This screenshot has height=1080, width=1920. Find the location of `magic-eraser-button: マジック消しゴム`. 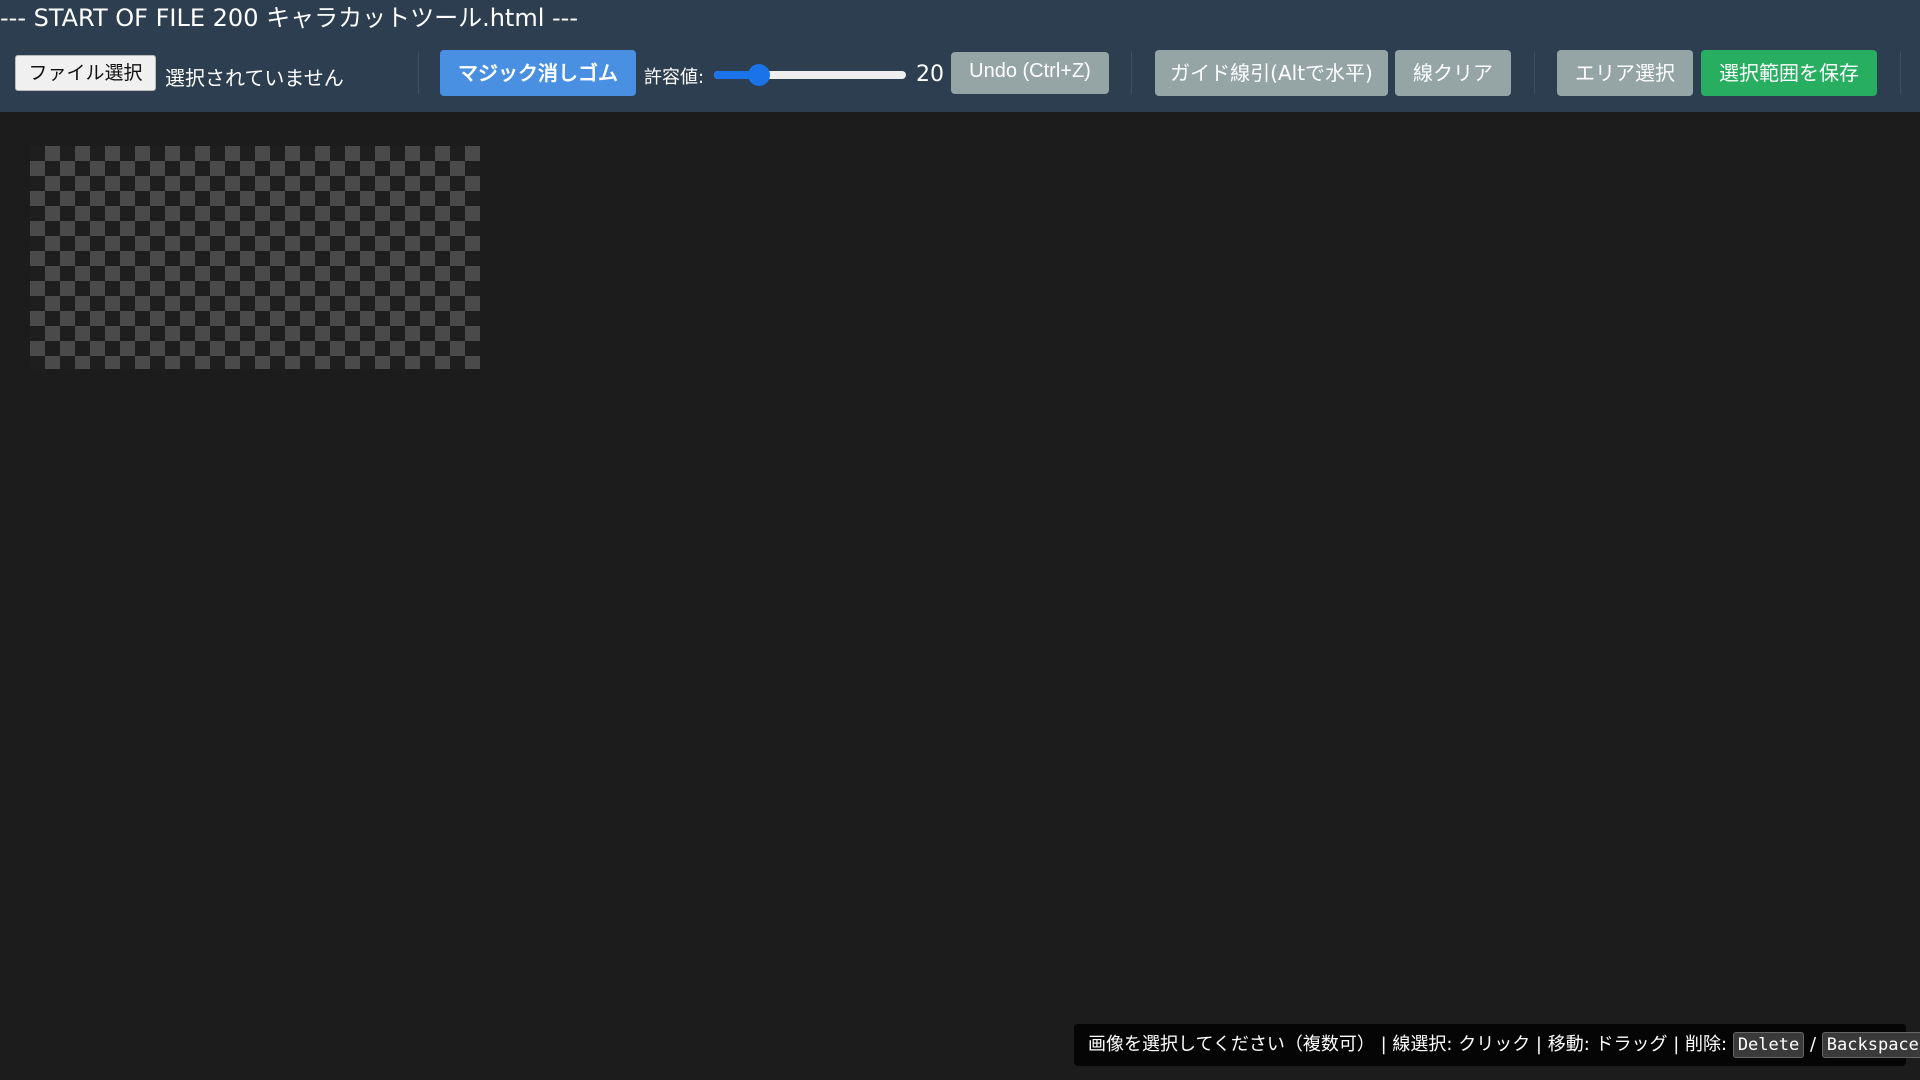

magic-eraser-button: マジック消しゴム is located at coordinates (538, 73).